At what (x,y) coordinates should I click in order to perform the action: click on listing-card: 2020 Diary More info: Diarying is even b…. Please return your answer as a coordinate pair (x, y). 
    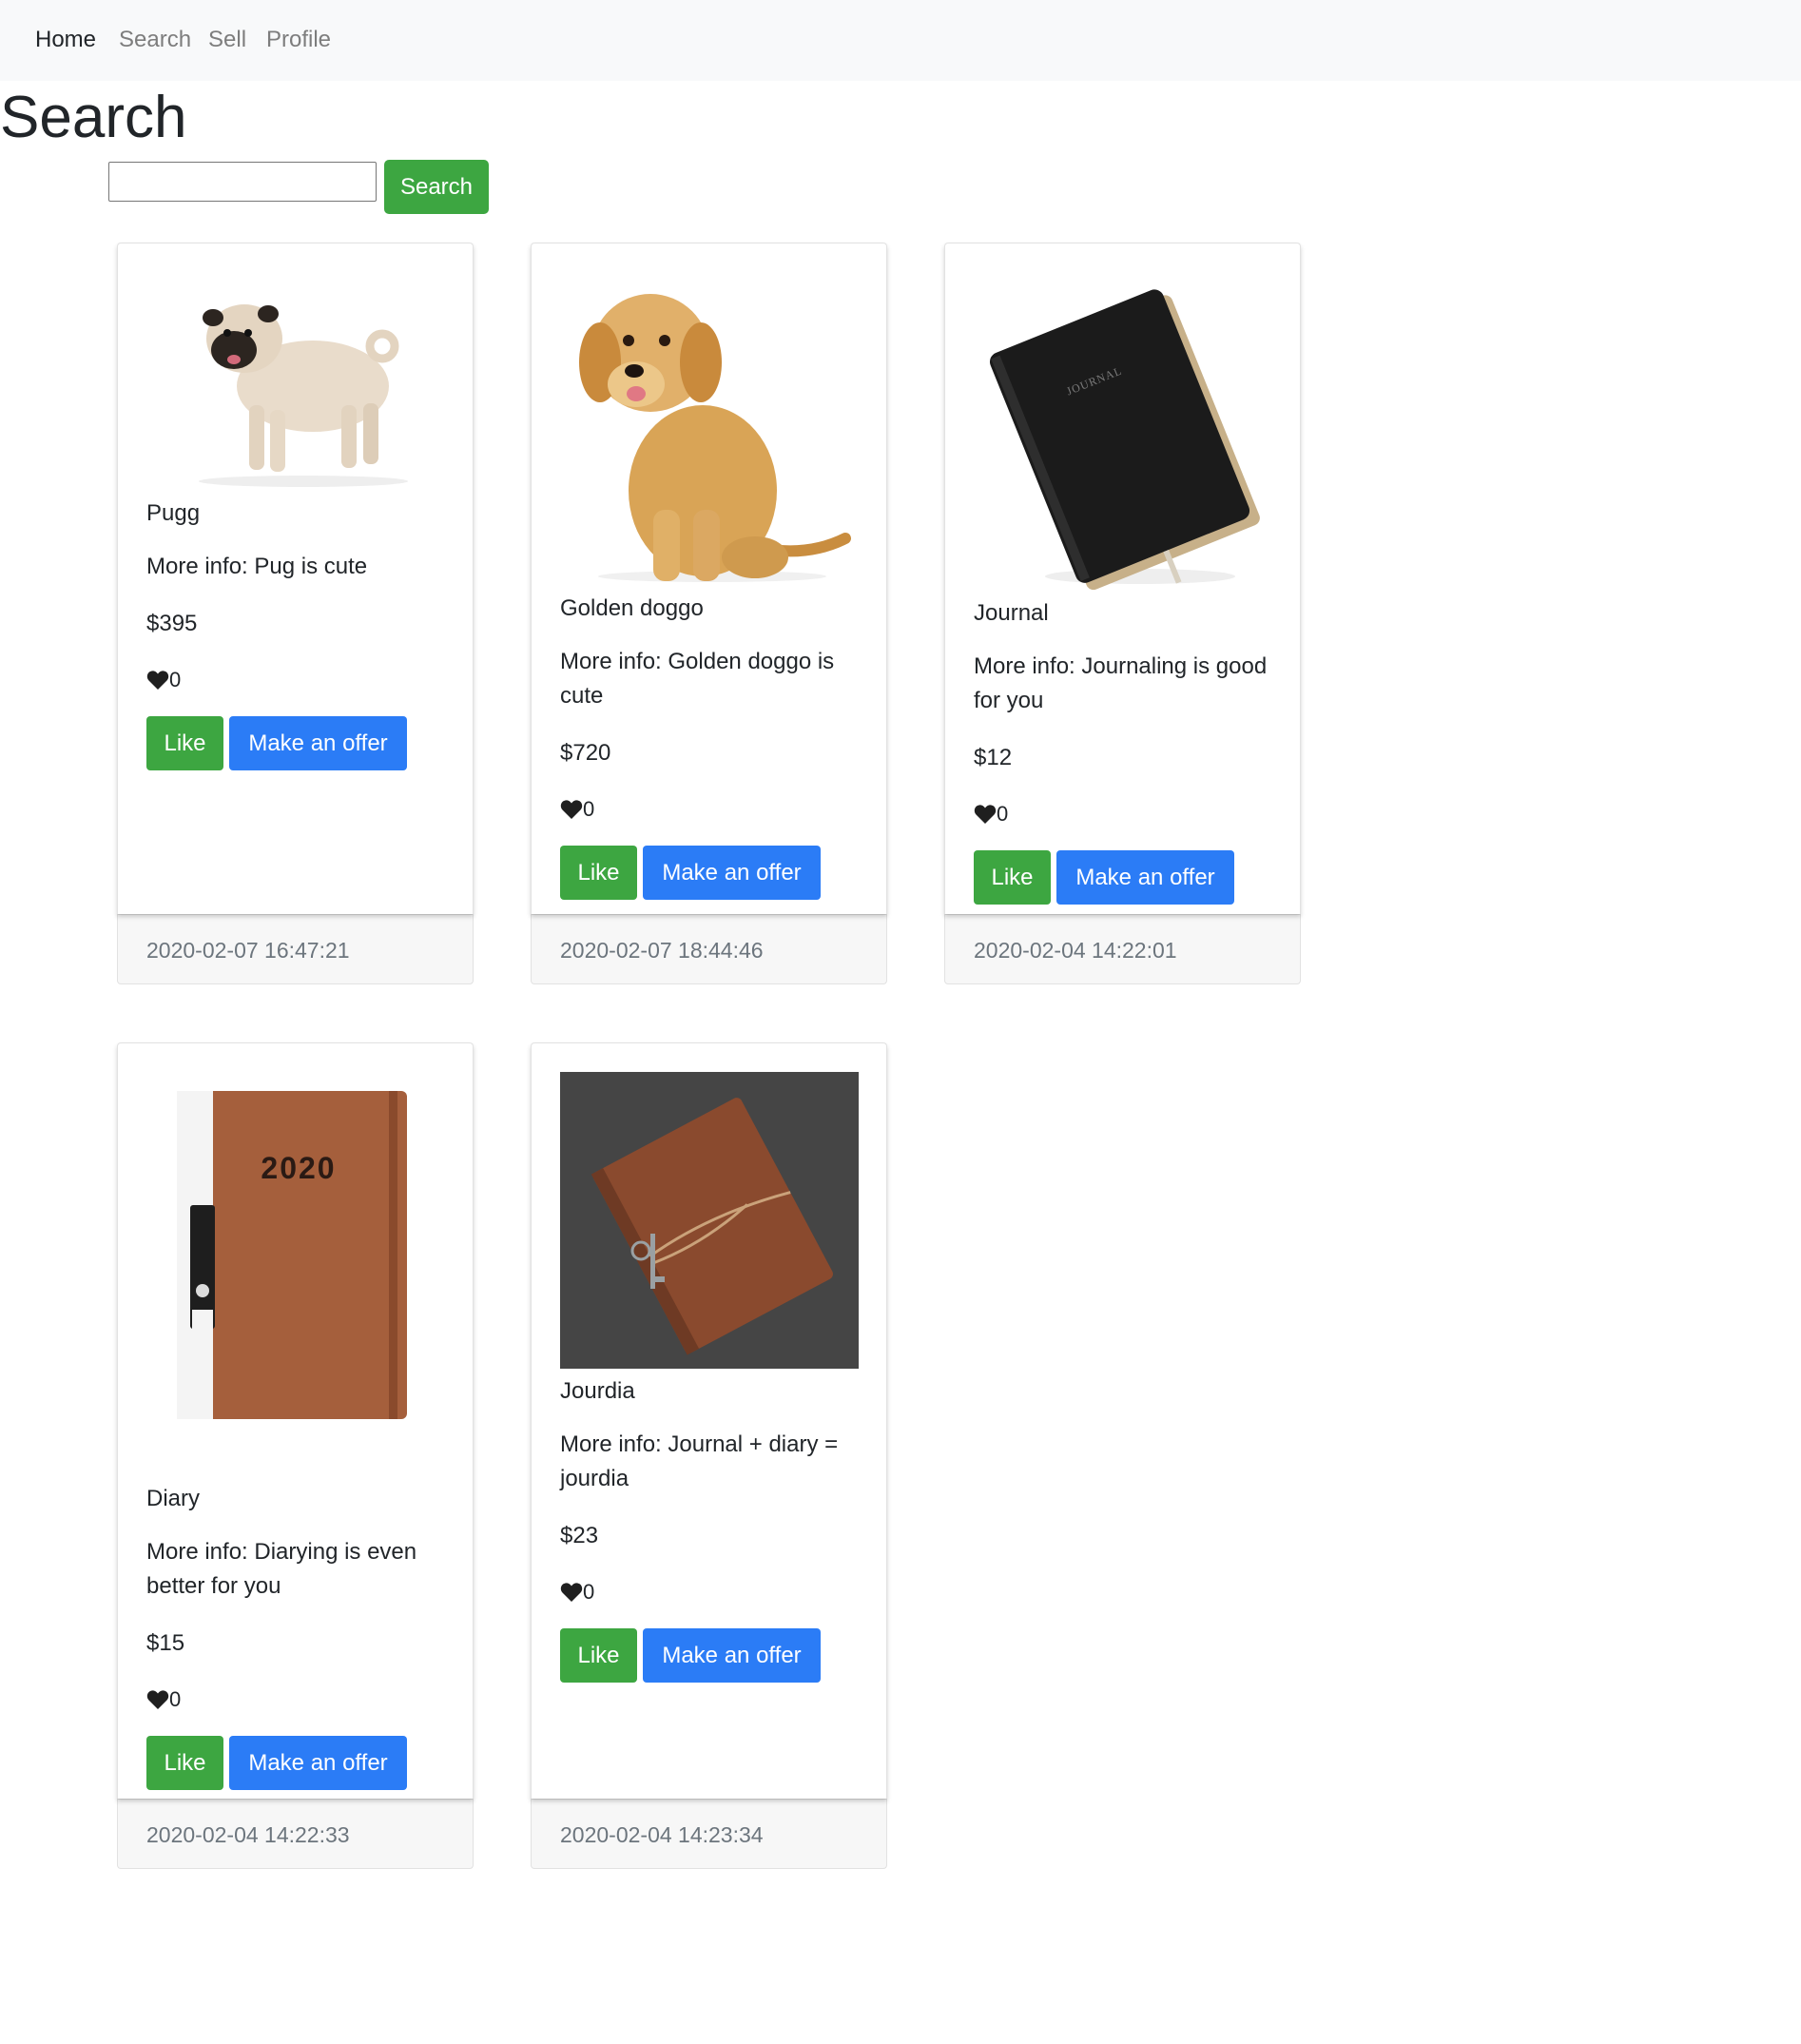
    Looking at the image, I should click on (295, 1456).